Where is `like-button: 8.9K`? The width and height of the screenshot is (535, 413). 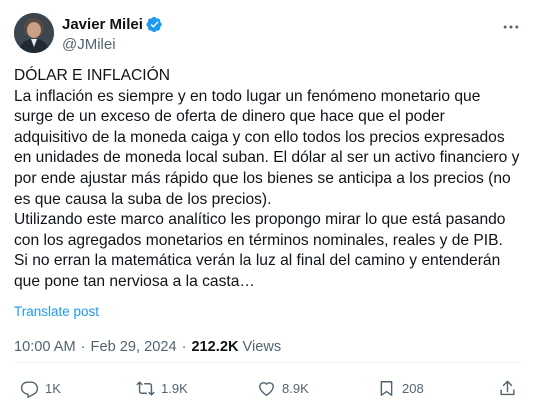 like-button: 8.9K is located at coordinates (283, 388).